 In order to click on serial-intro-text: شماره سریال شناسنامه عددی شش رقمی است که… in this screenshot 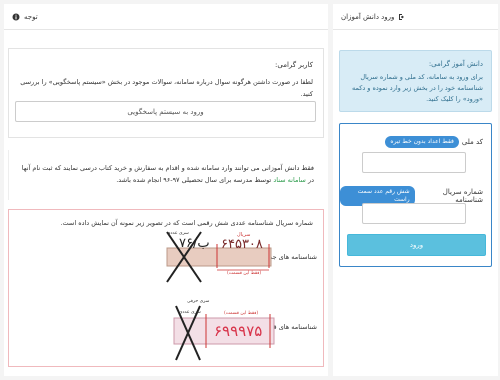, I will do `click(186, 223)`.